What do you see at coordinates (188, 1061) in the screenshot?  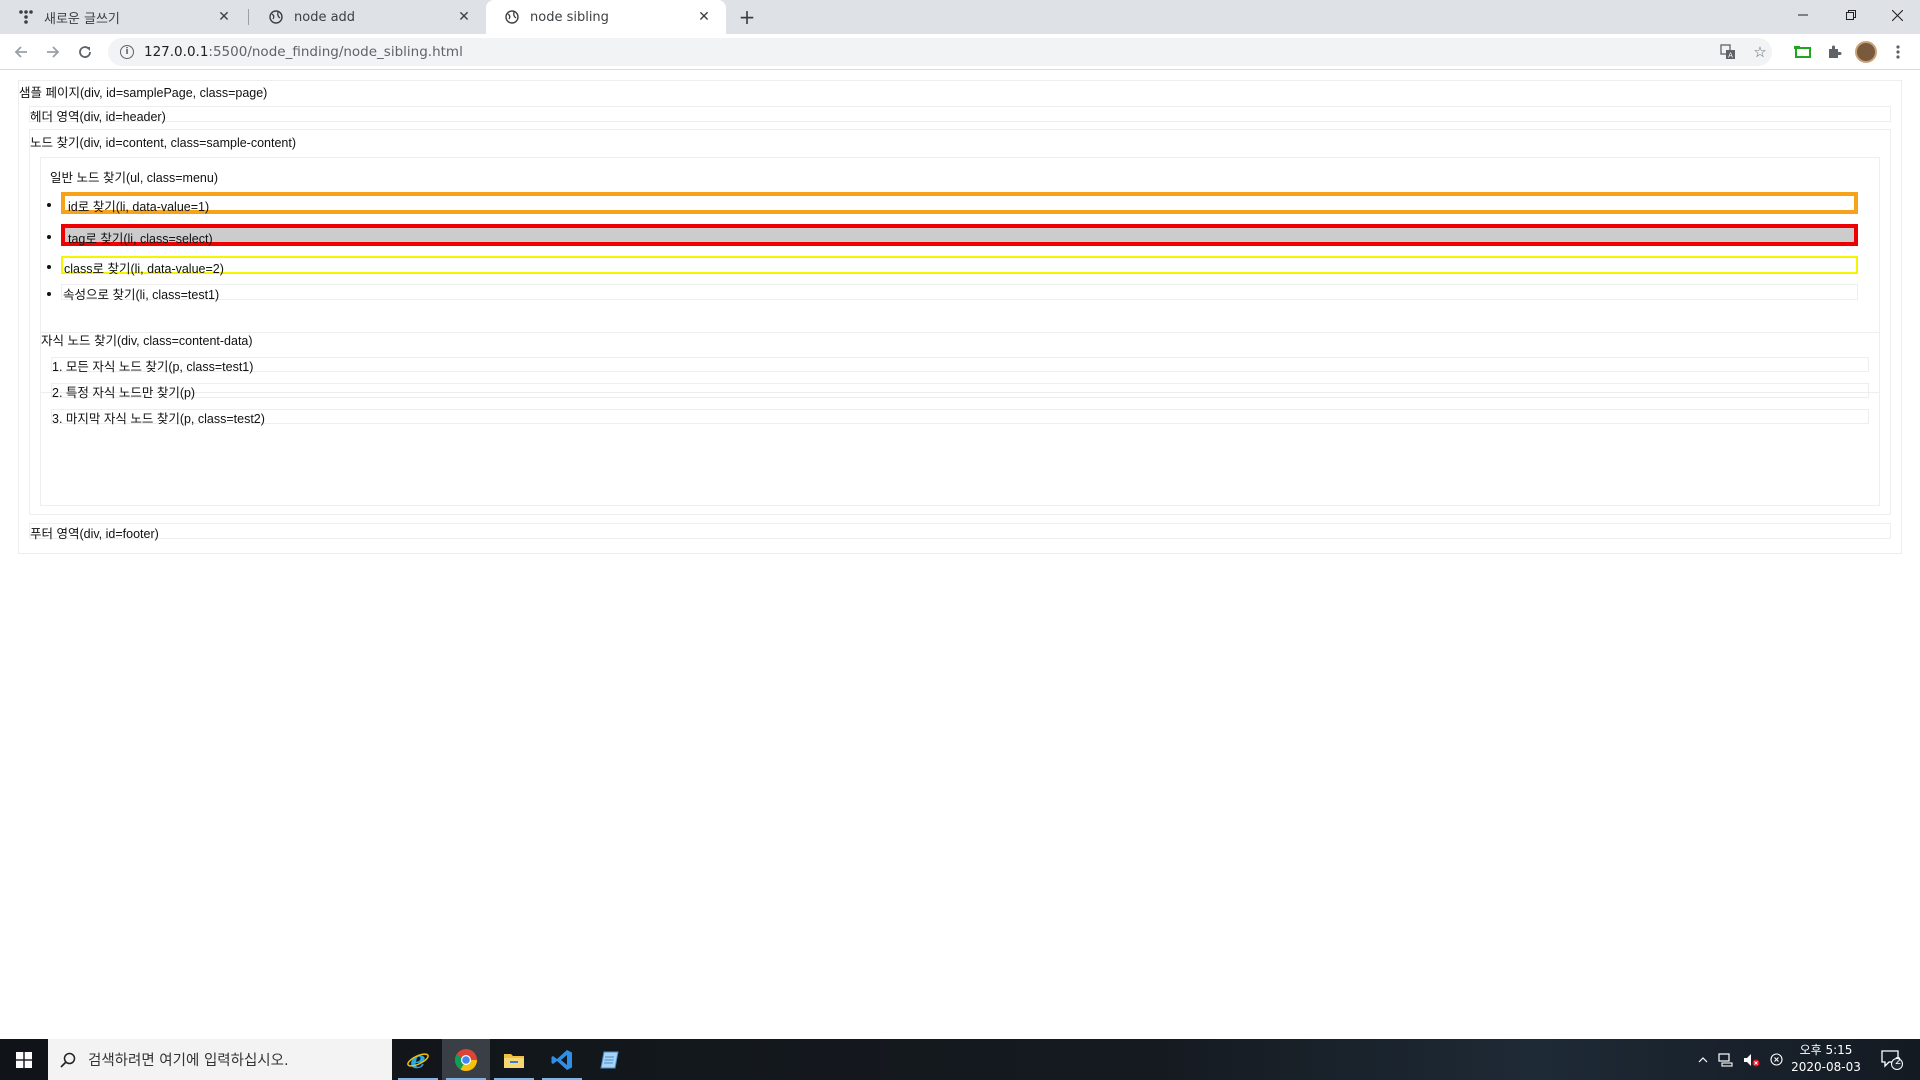 I see `search-placeholder: 검색하려면 여기에 입력하십시오.` at bounding box center [188, 1061].